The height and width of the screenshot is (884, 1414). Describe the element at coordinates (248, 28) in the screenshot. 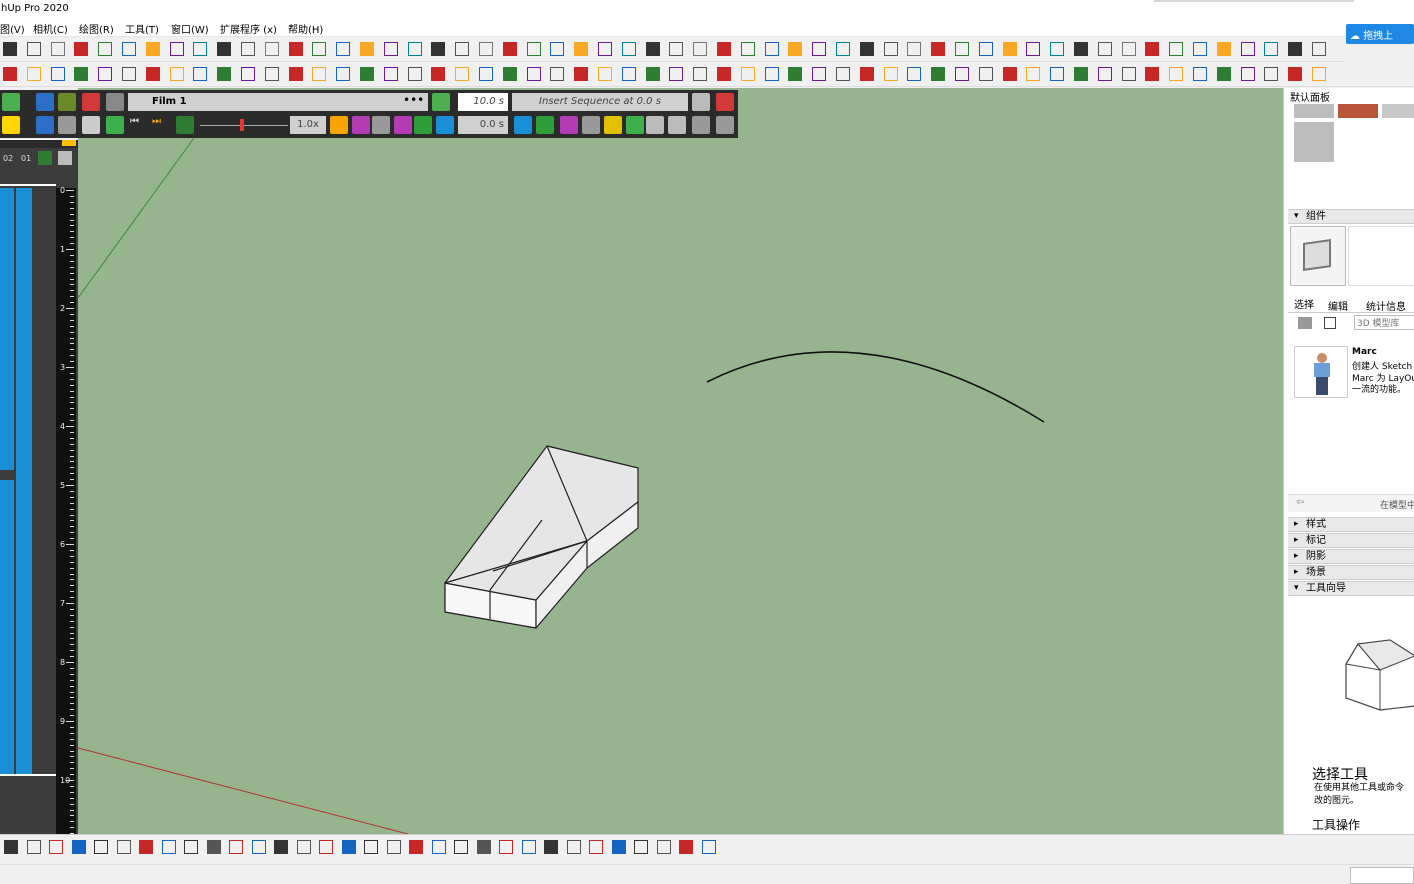

I see `menu-extensions: 扩展程序 (x)` at that location.